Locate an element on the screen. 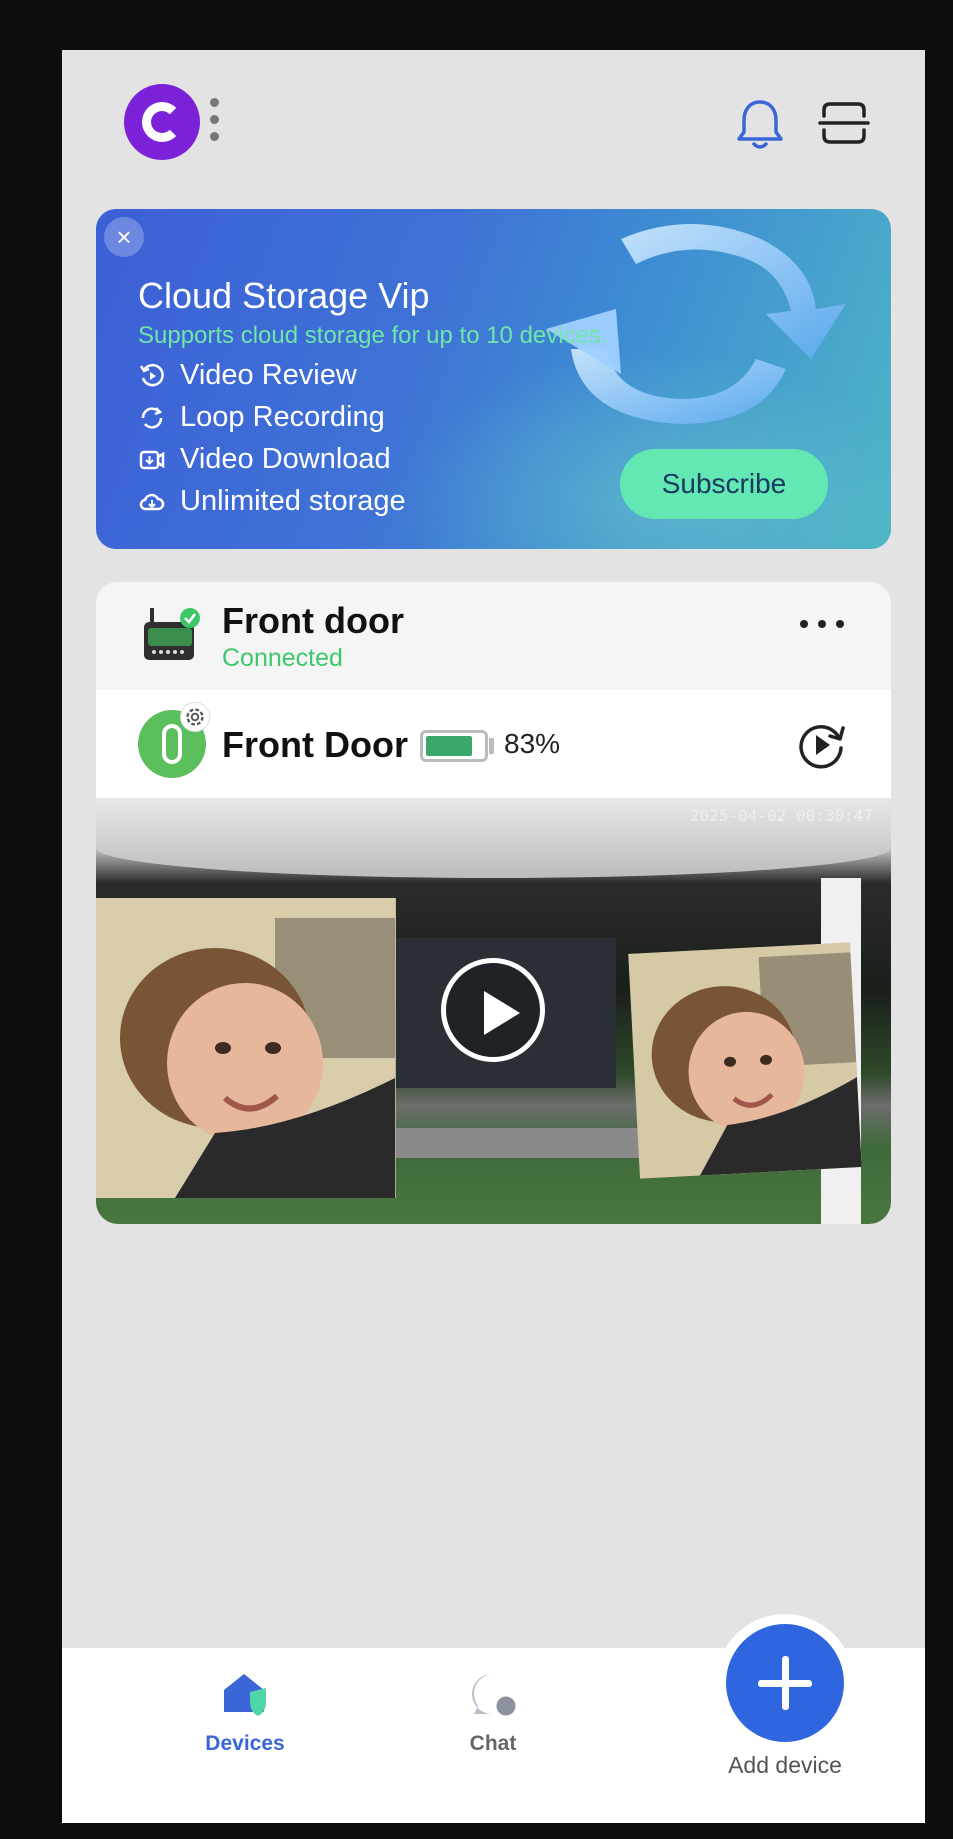 The height and width of the screenshot is (1839, 953). banner-title: Cloud Storage Vip is located at coordinates (284, 295).